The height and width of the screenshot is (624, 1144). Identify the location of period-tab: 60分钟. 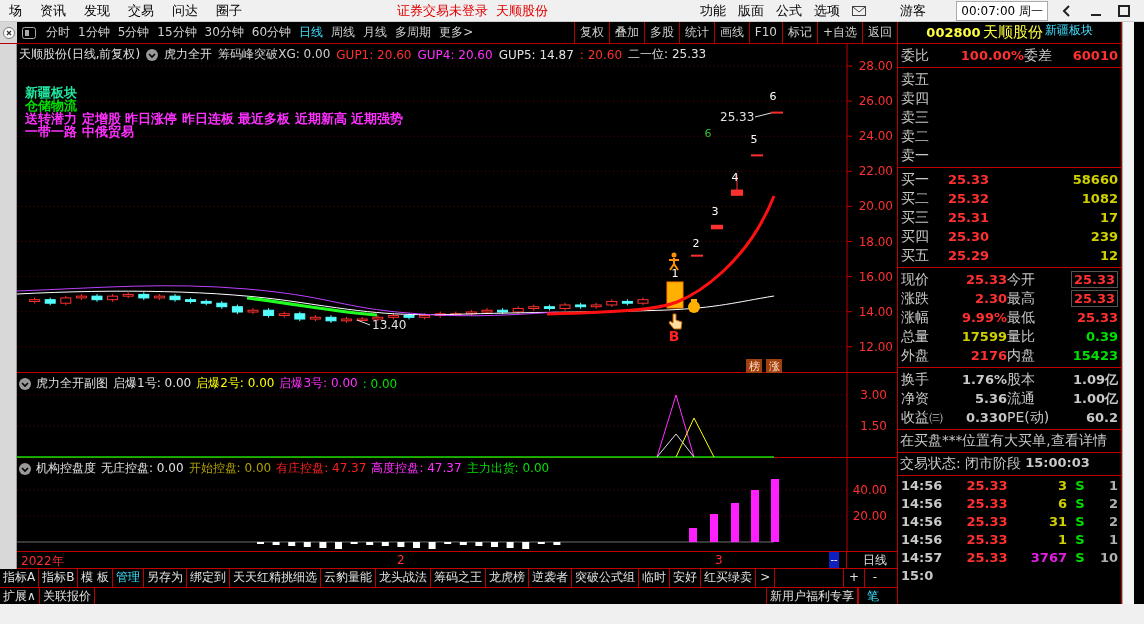
(271, 32).